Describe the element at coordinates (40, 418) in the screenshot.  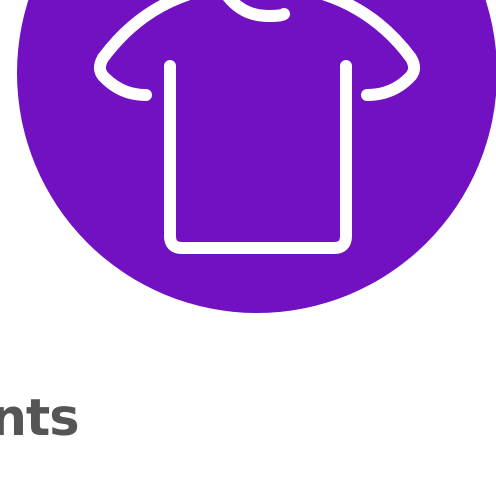
I see `section-label: ents` at that location.